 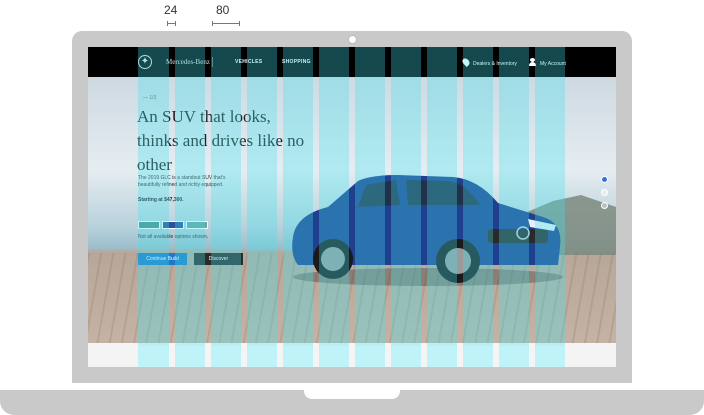 What do you see at coordinates (352, 394) in the screenshot?
I see `laptop-notch` at bounding box center [352, 394].